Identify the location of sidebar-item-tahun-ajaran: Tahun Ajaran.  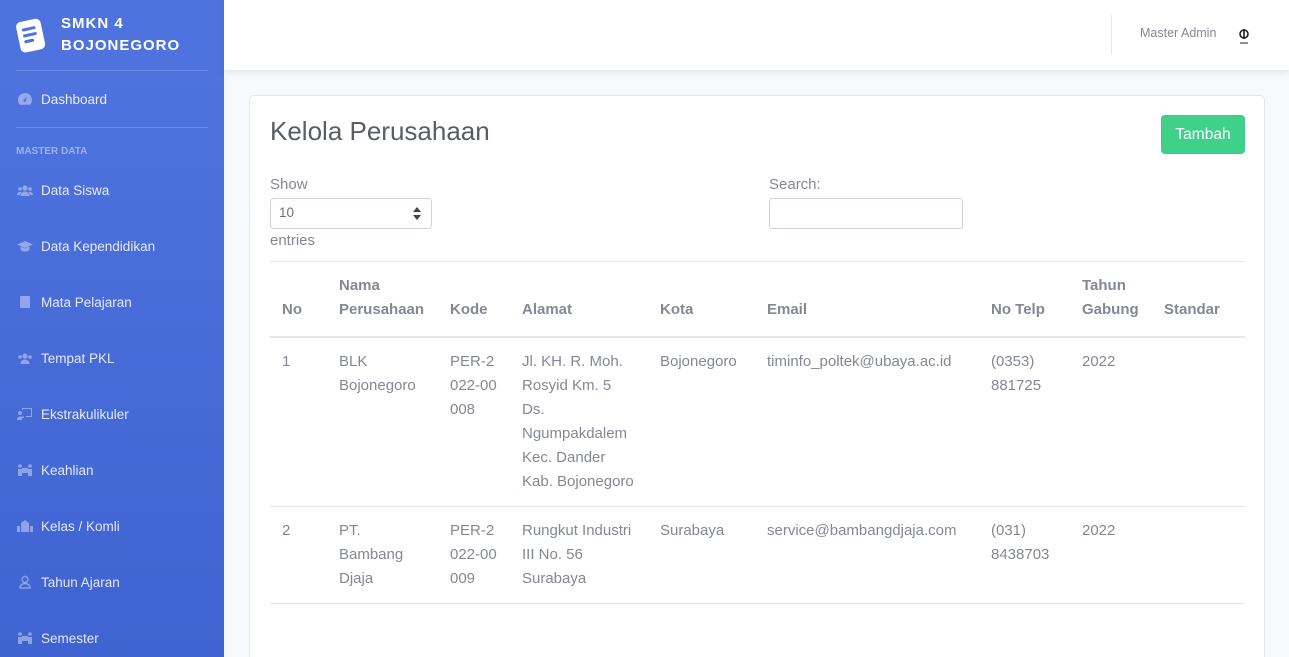
(112, 582).